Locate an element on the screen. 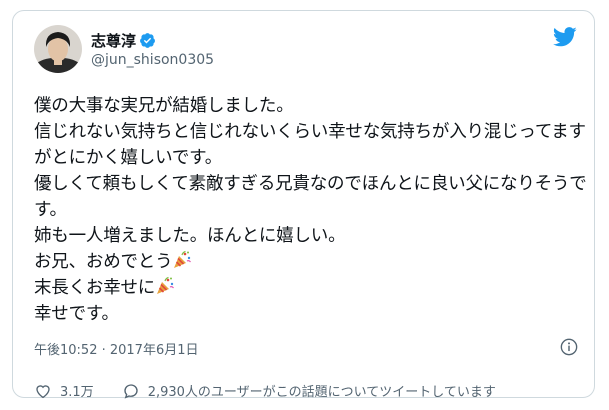  tweet-line: 姉も一人増えました。ほんとに嬉しい。 is located at coordinates (190, 236).